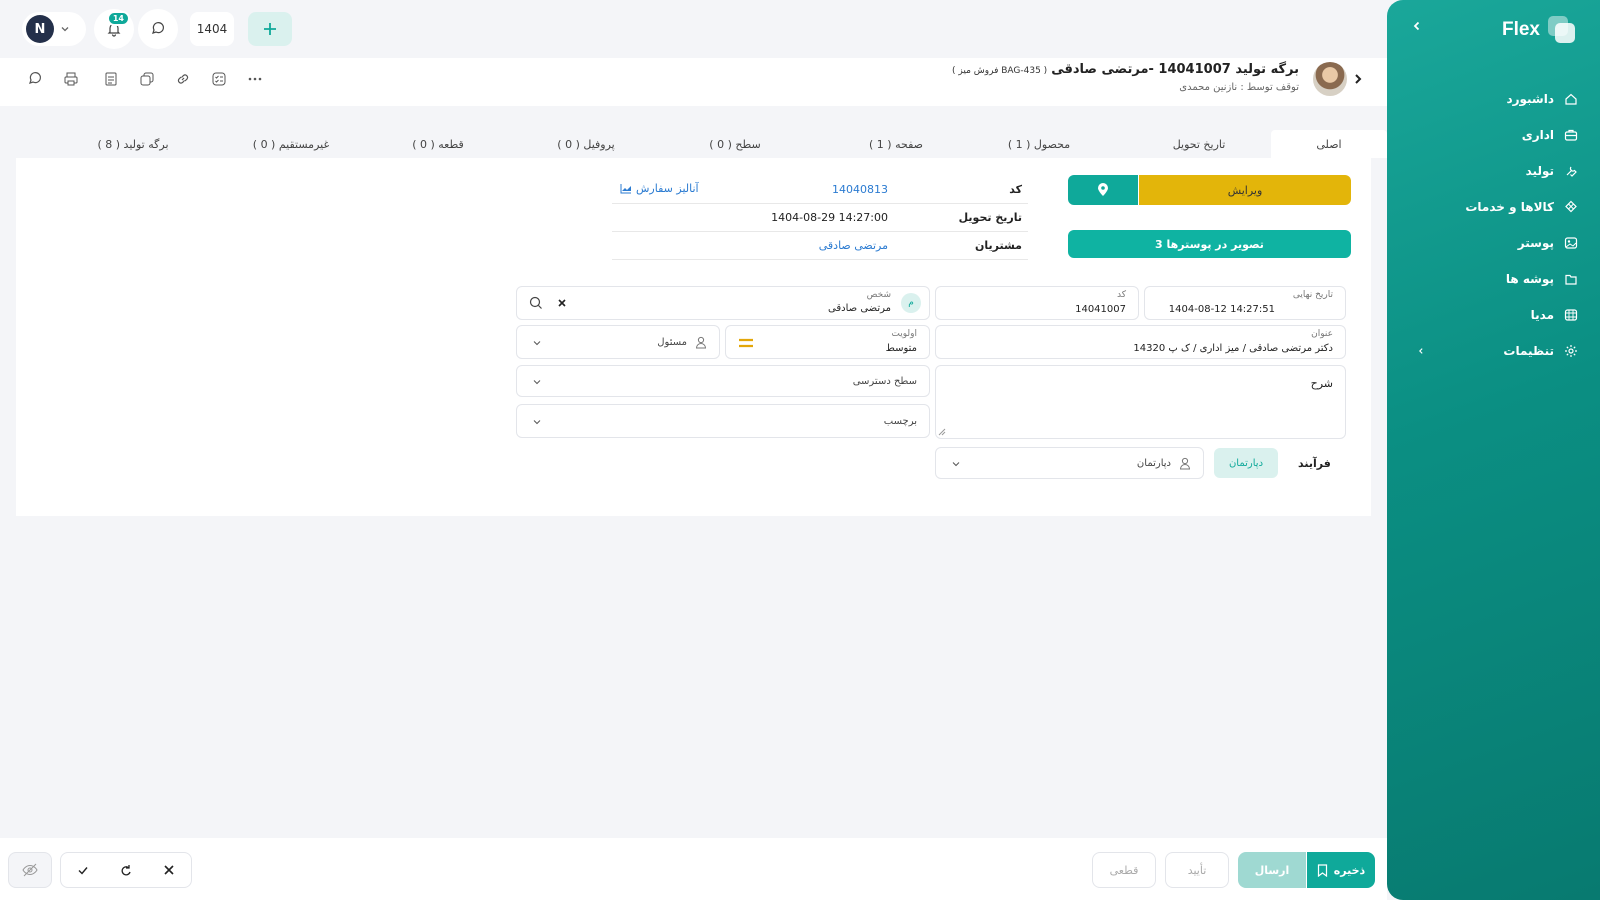 This screenshot has height=900, width=1600. I want to click on brand-logo-icon, so click(1562, 30).